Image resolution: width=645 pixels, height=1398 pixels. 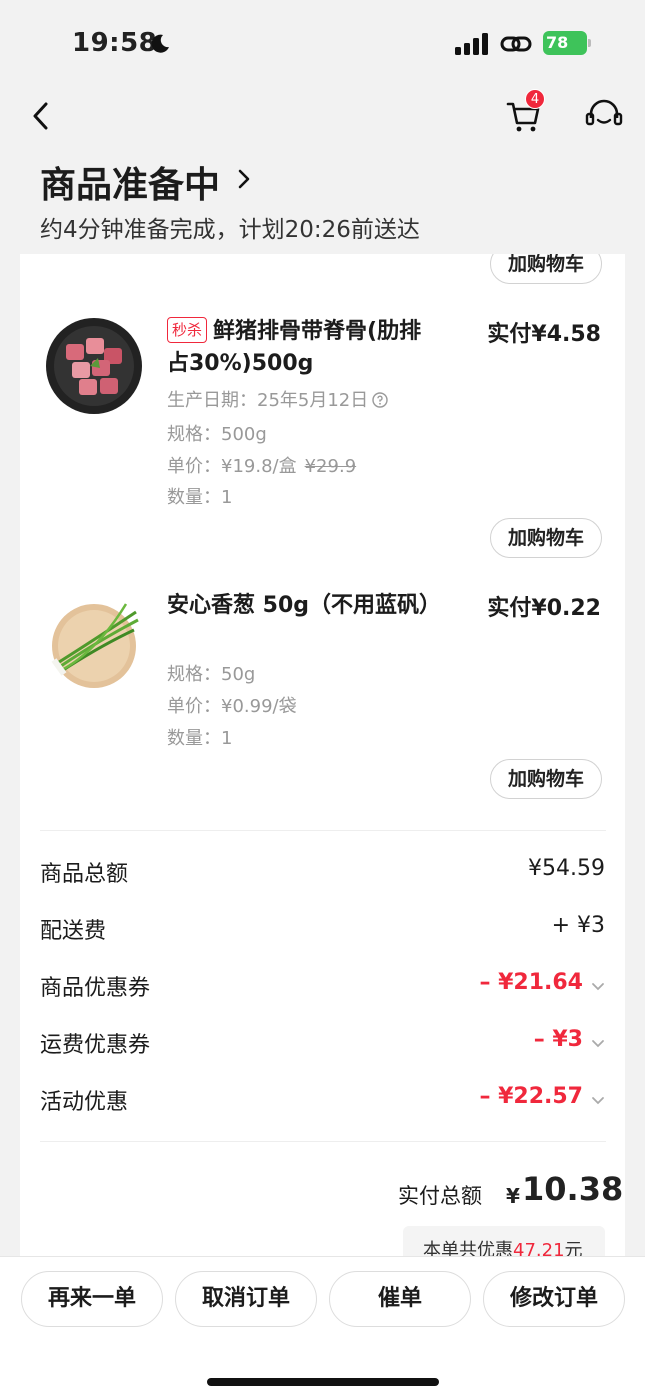 I want to click on unit-price-text: 单价：¥19.8/盒, so click(x=232, y=466).